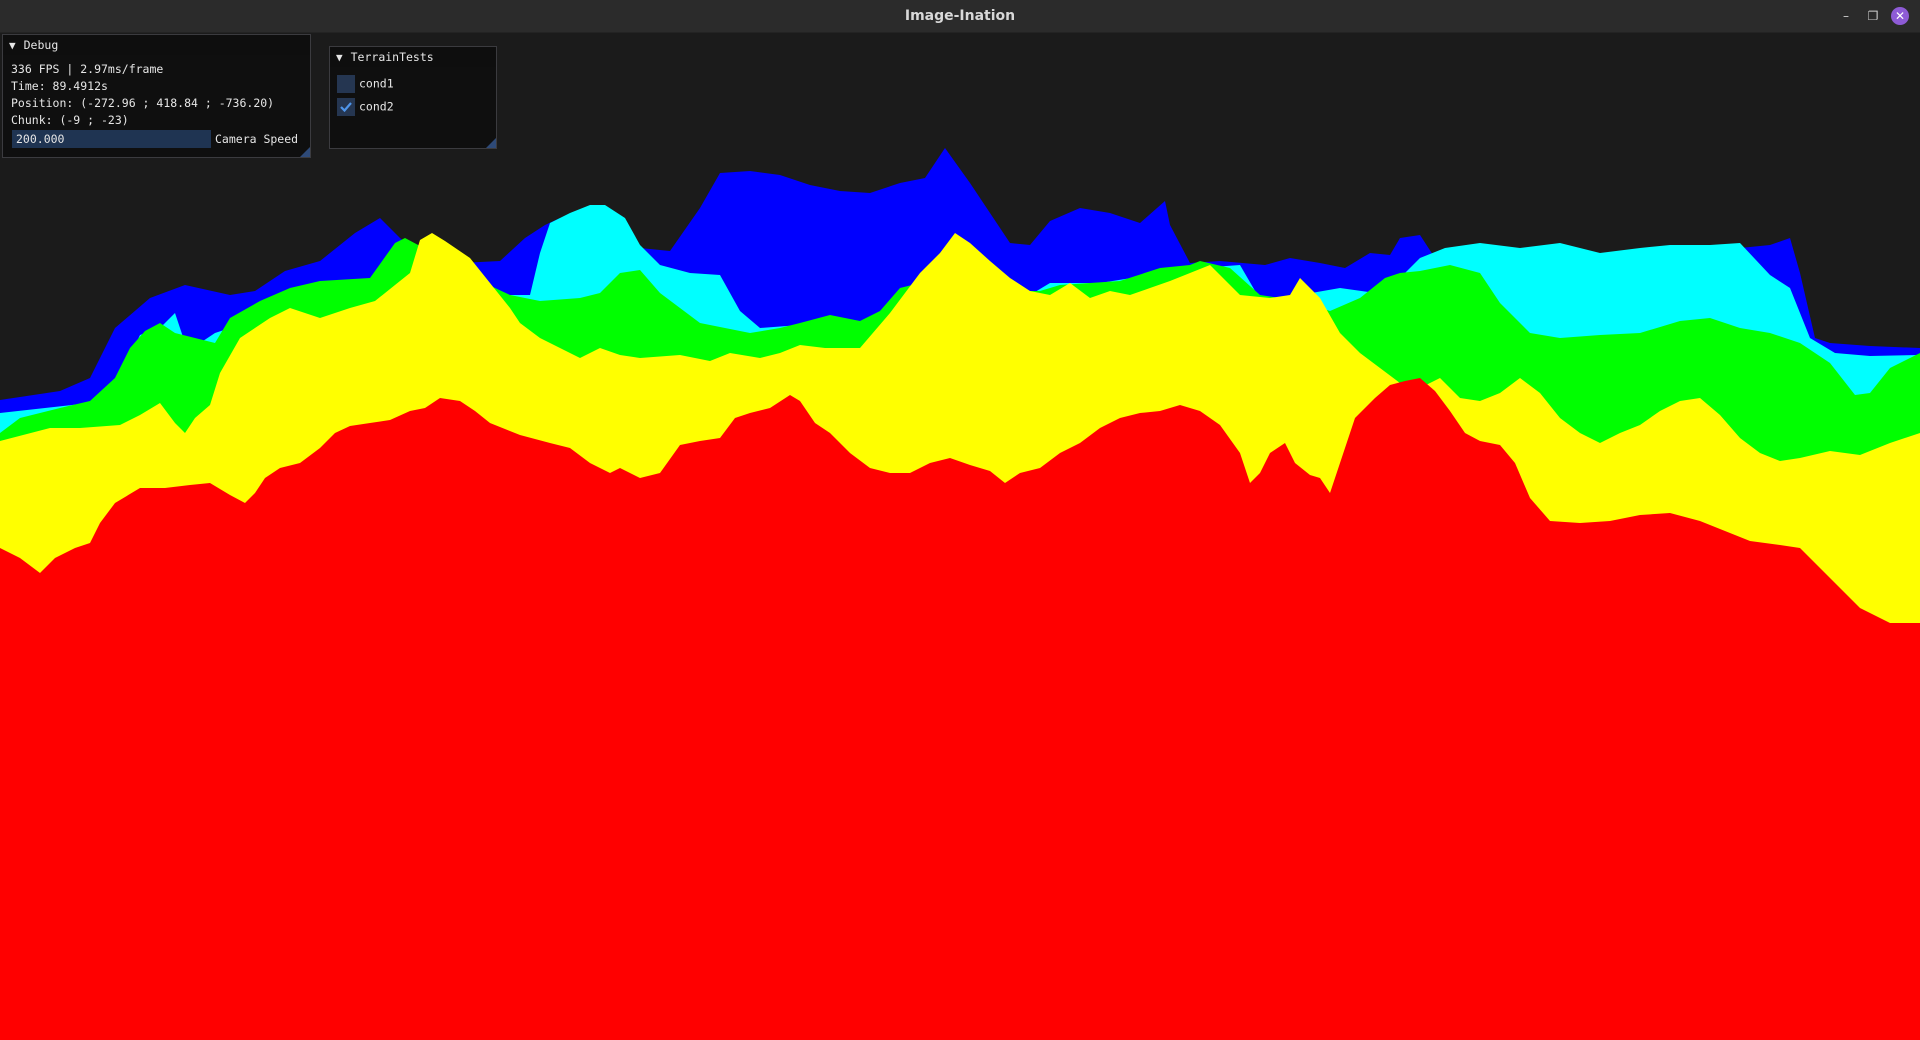 Image resolution: width=1920 pixels, height=1040 pixels. What do you see at coordinates (41, 45) in the screenshot?
I see `debug-panel-title: Debug` at bounding box center [41, 45].